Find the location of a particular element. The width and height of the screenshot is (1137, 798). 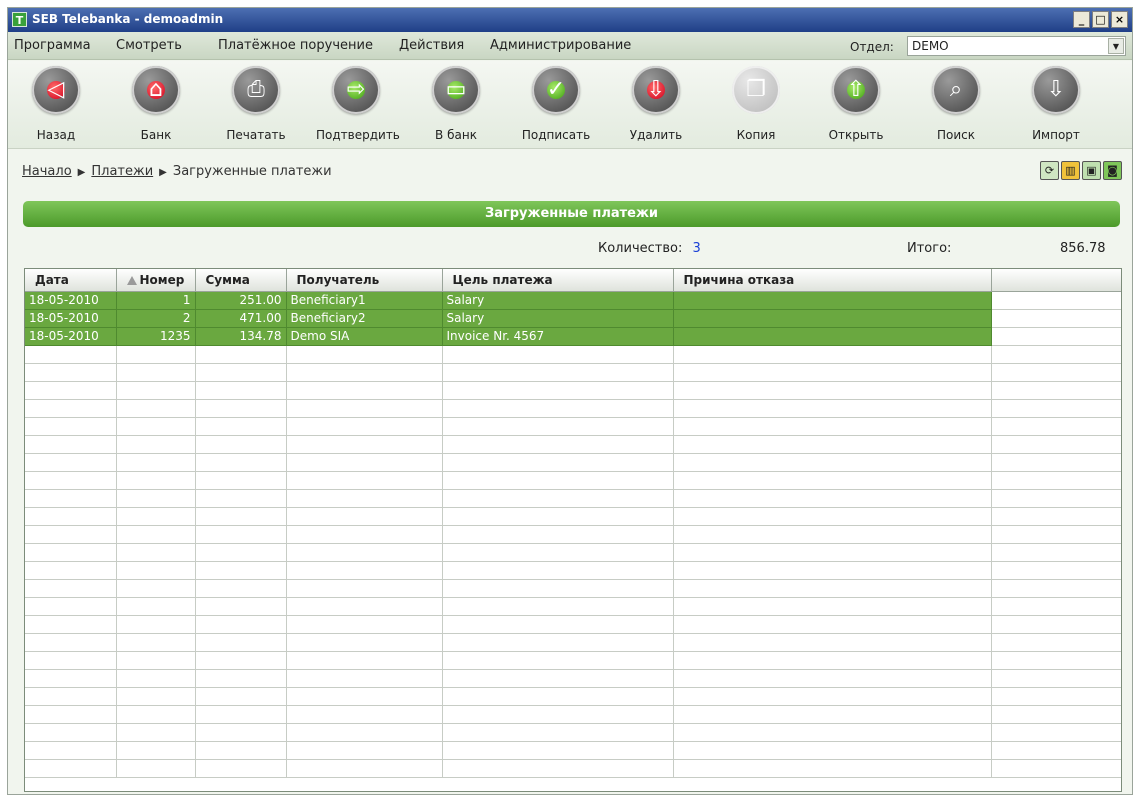

confirm-button: ⇨ Подтвердить is located at coordinates (358, 104).